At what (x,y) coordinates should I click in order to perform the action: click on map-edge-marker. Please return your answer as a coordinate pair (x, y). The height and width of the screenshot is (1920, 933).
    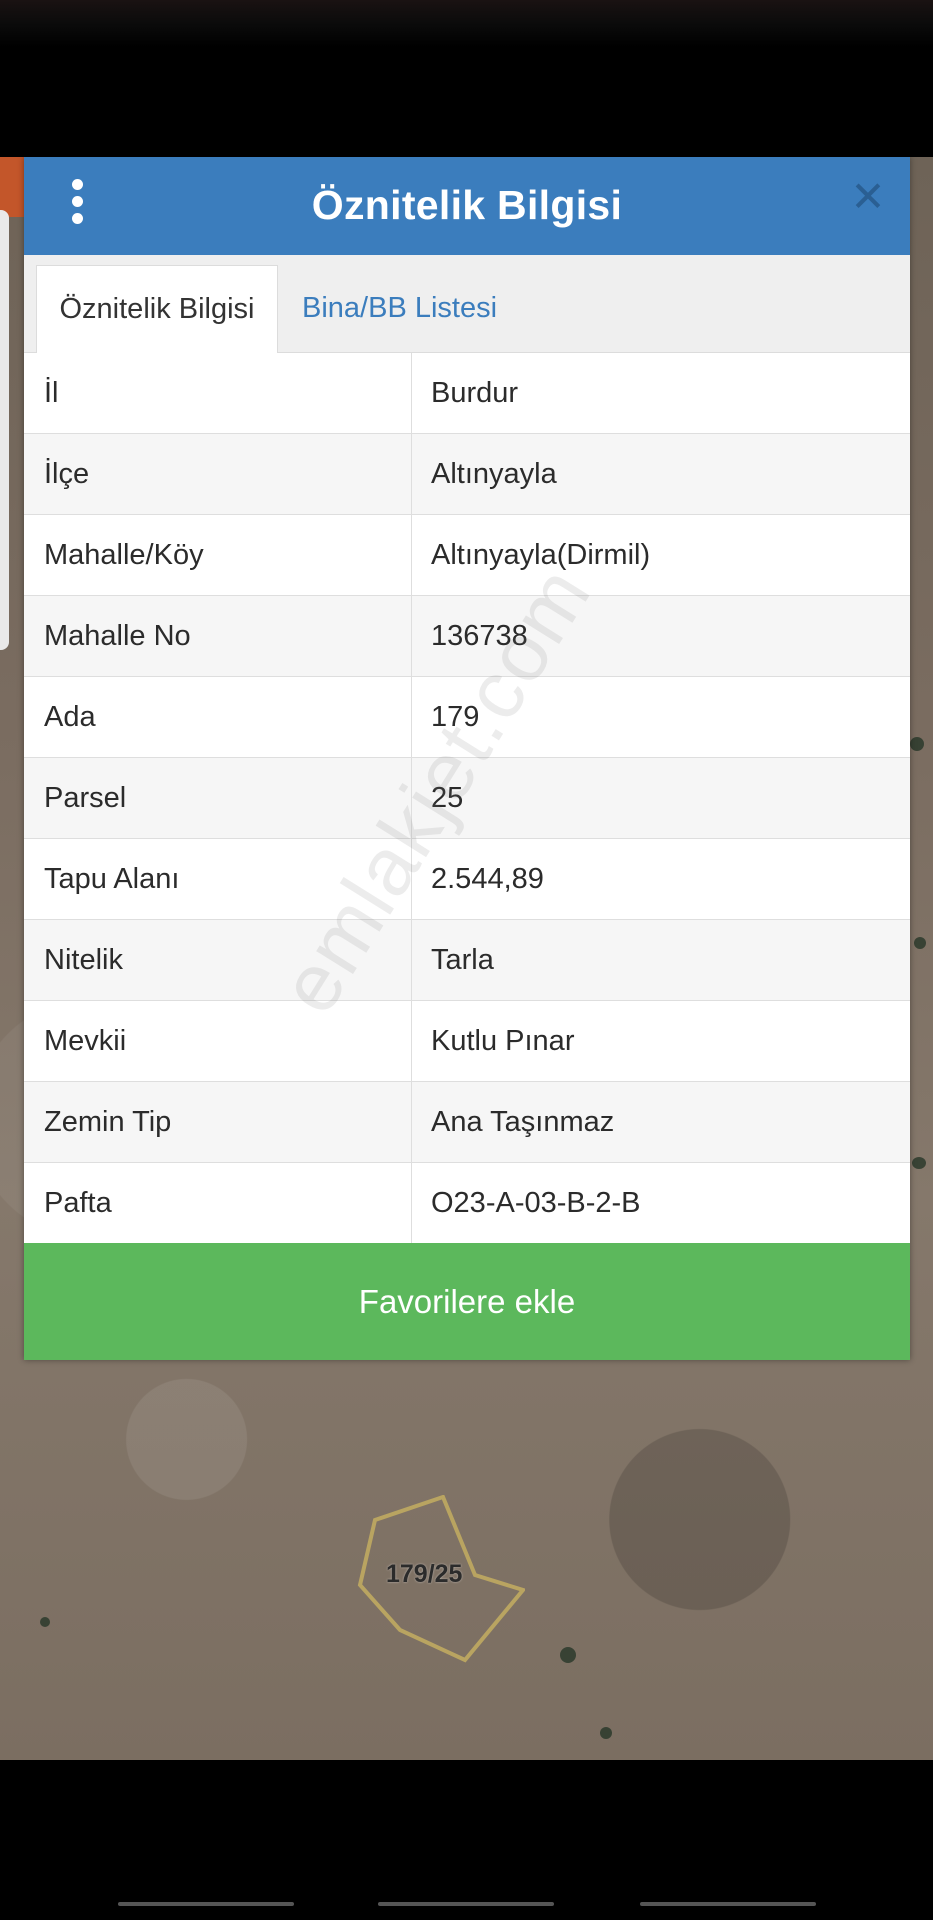
    Looking at the image, I should click on (12, 187).